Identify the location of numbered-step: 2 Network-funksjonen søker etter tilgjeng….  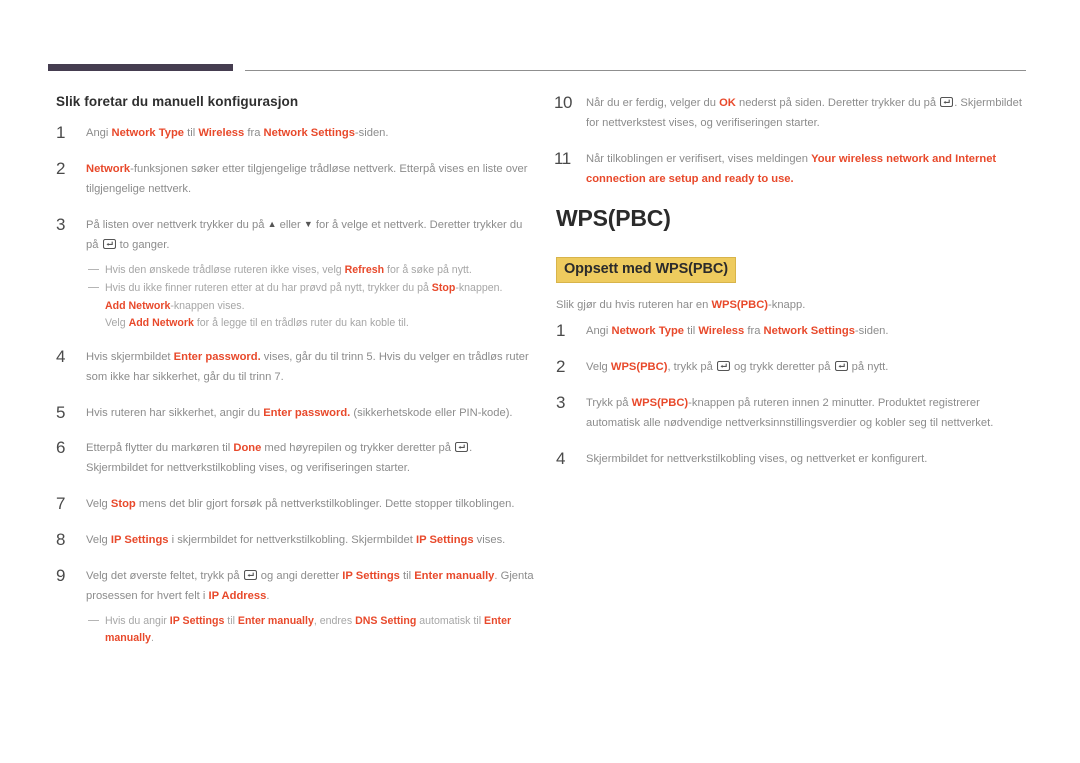
(296, 179).